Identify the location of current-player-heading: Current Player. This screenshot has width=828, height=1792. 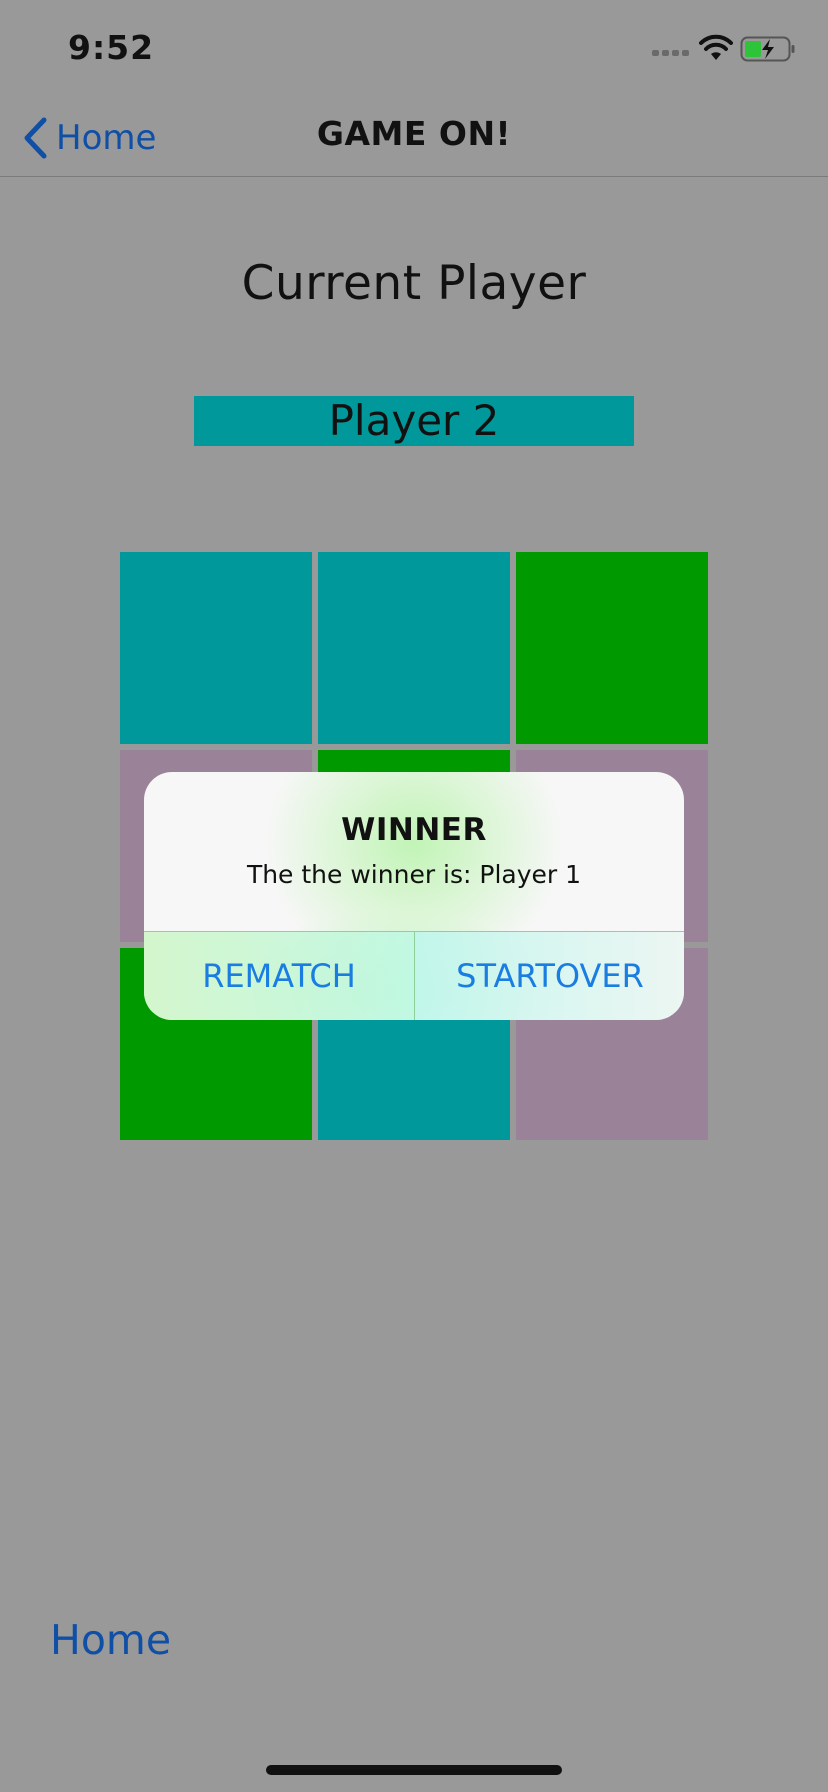
(414, 283).